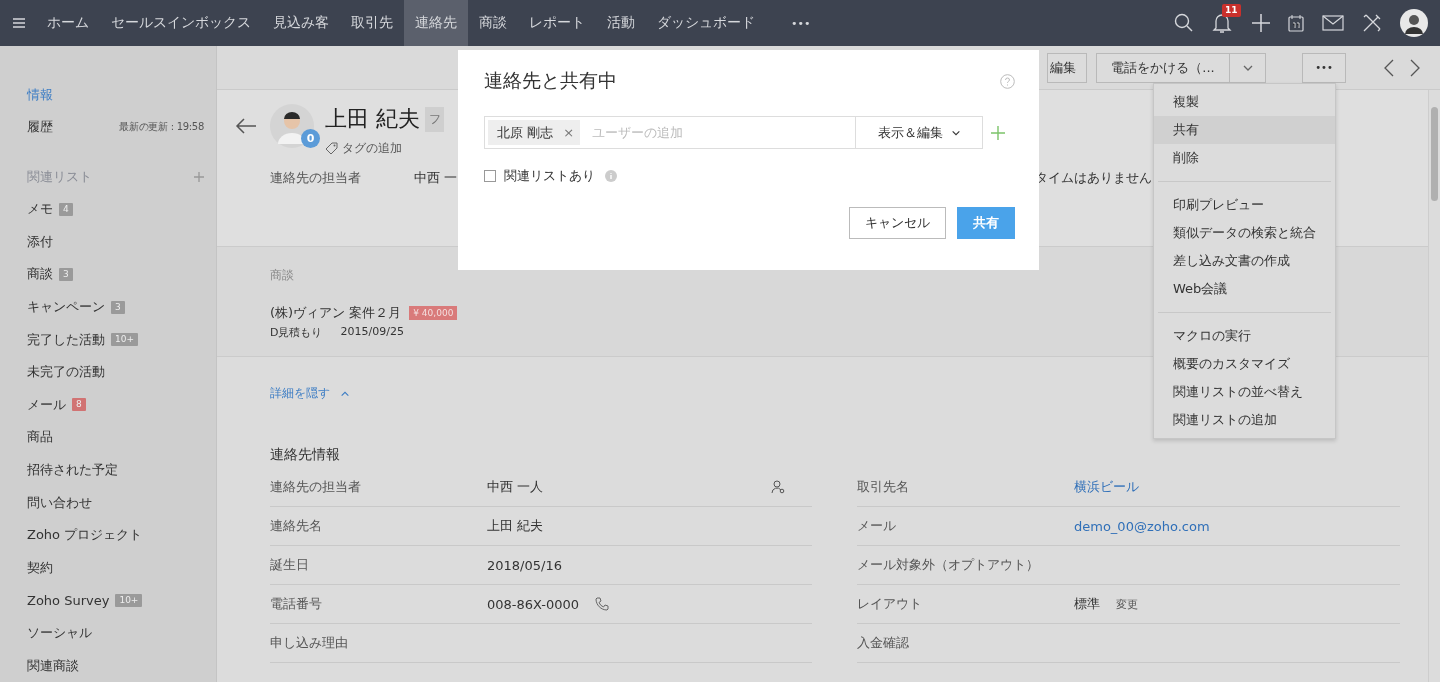  What do you see at coordinates (1231, 10) in the screenshot?
I see `notification-count: 11` at bounding box center [1231, 10].